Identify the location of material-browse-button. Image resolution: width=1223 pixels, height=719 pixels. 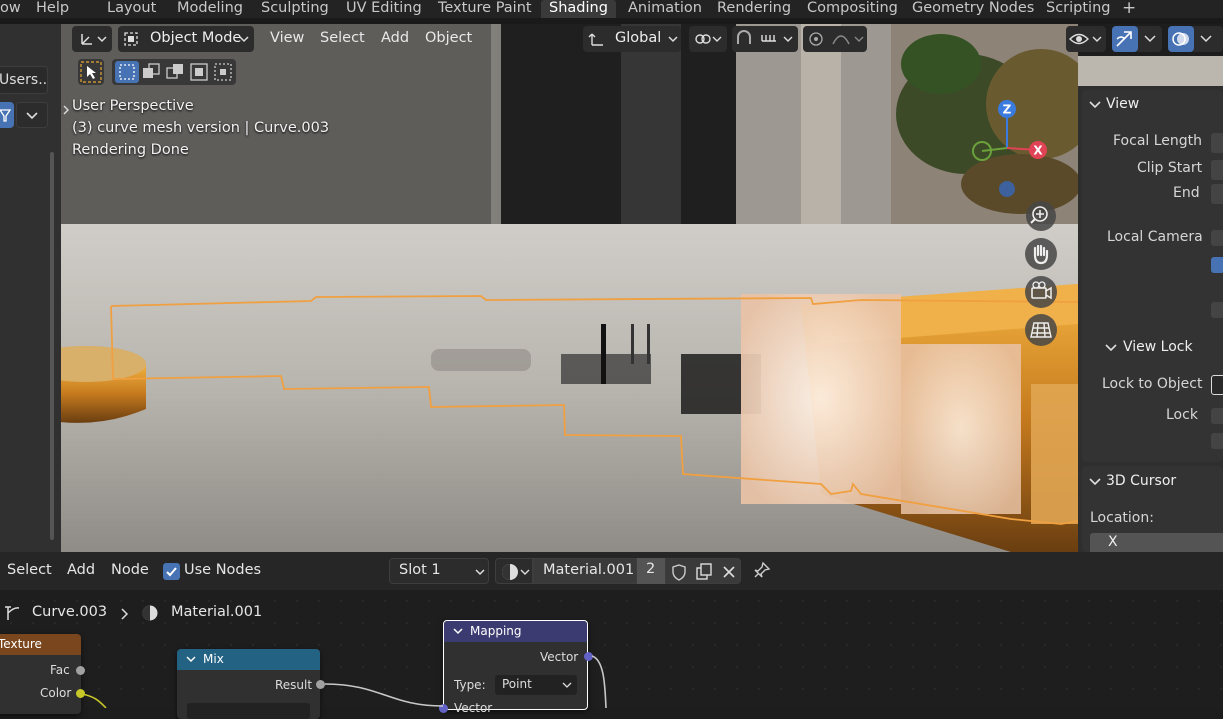
(514, 571).